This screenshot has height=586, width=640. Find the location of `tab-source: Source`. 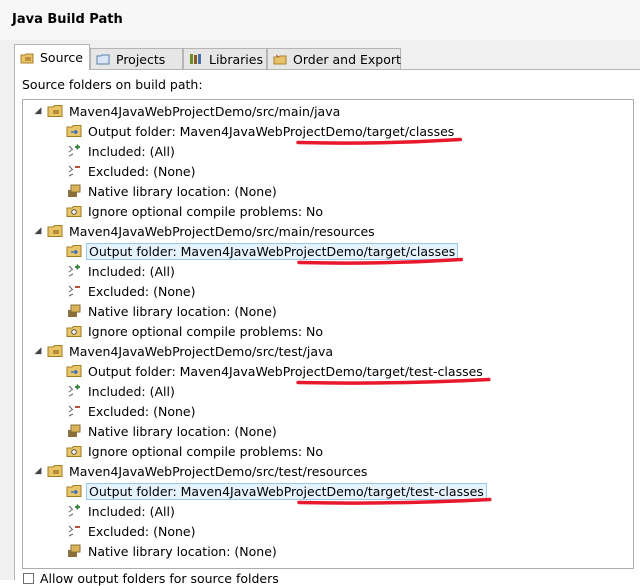

tab-source: Source is located at coordinates (52, 57).